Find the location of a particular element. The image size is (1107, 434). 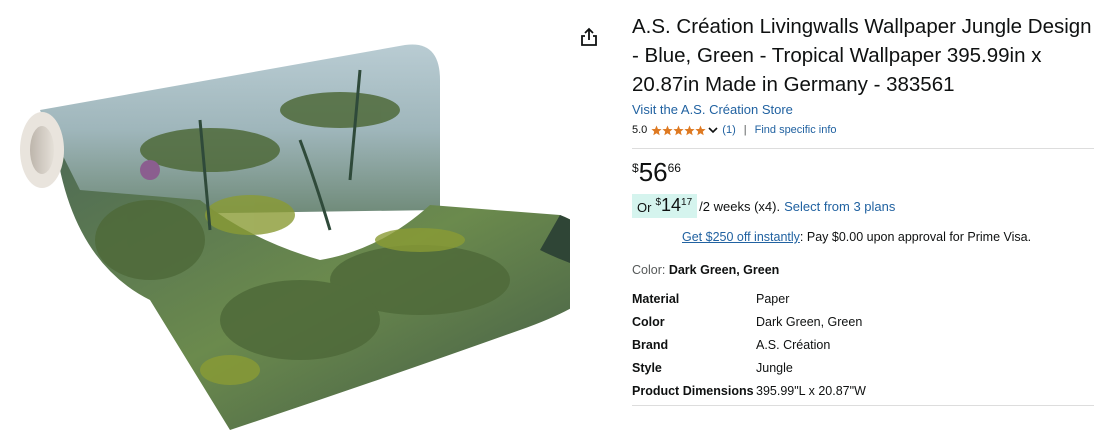

price-fraction: 66 is located at coordinates (674, 168).